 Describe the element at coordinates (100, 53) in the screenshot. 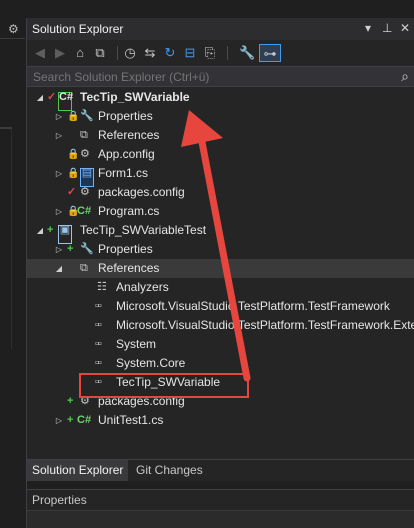

I see `switch-views-icon: ⧉` at that location.